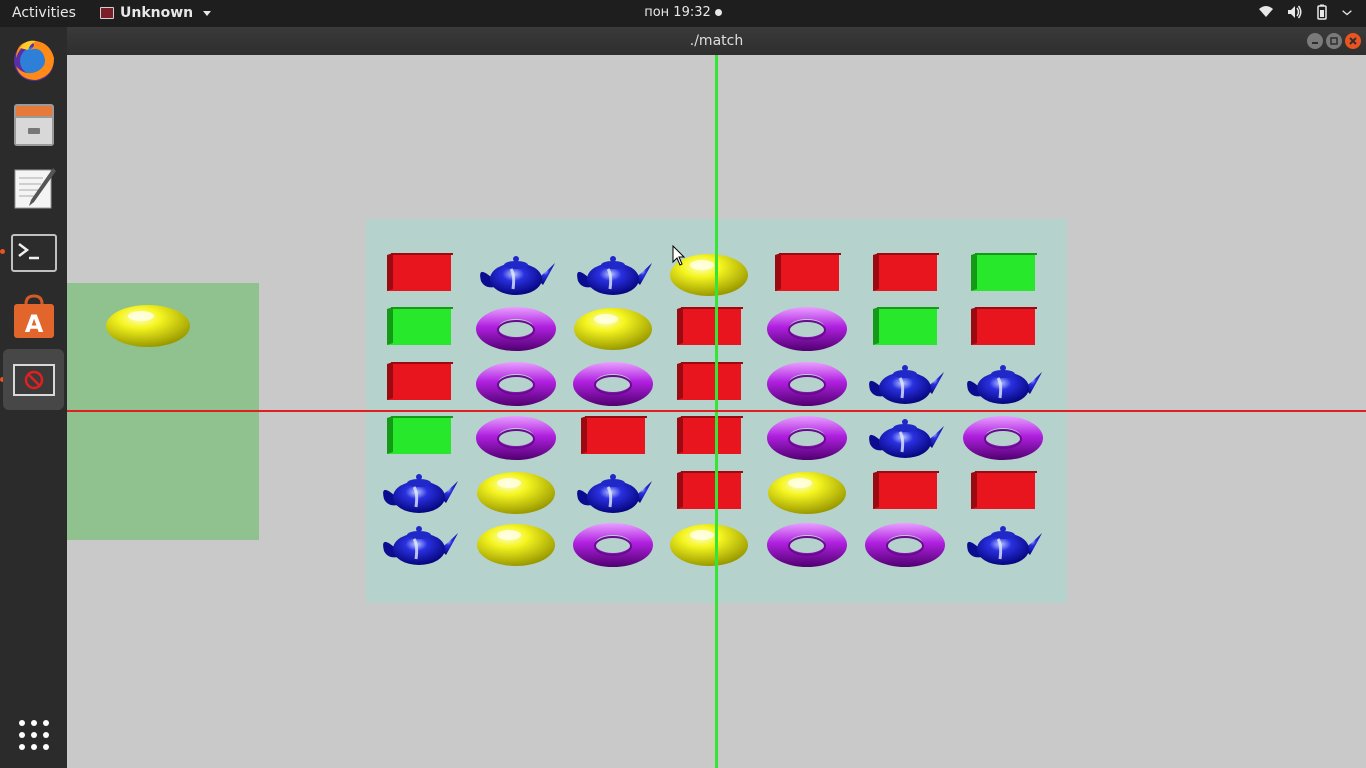  I want to click on text-editor-icon, so click(35, 187).